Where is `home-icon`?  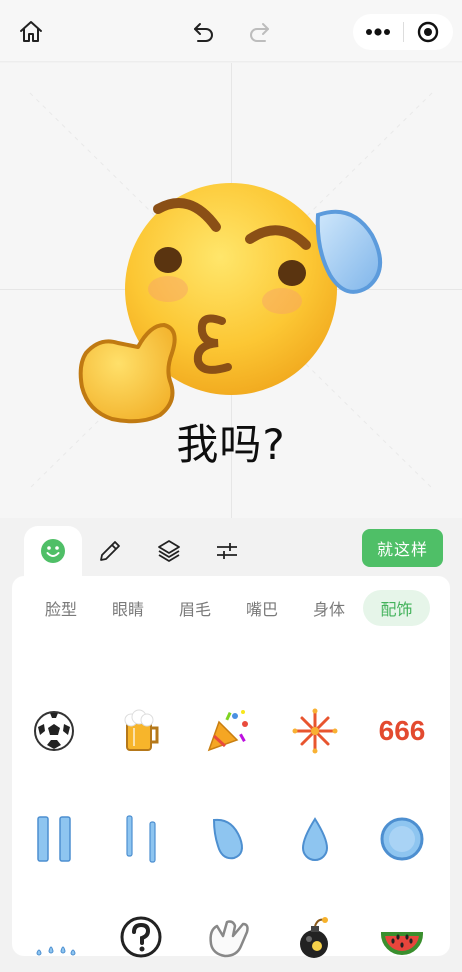 home-icon is located at coordinates (31, 31).